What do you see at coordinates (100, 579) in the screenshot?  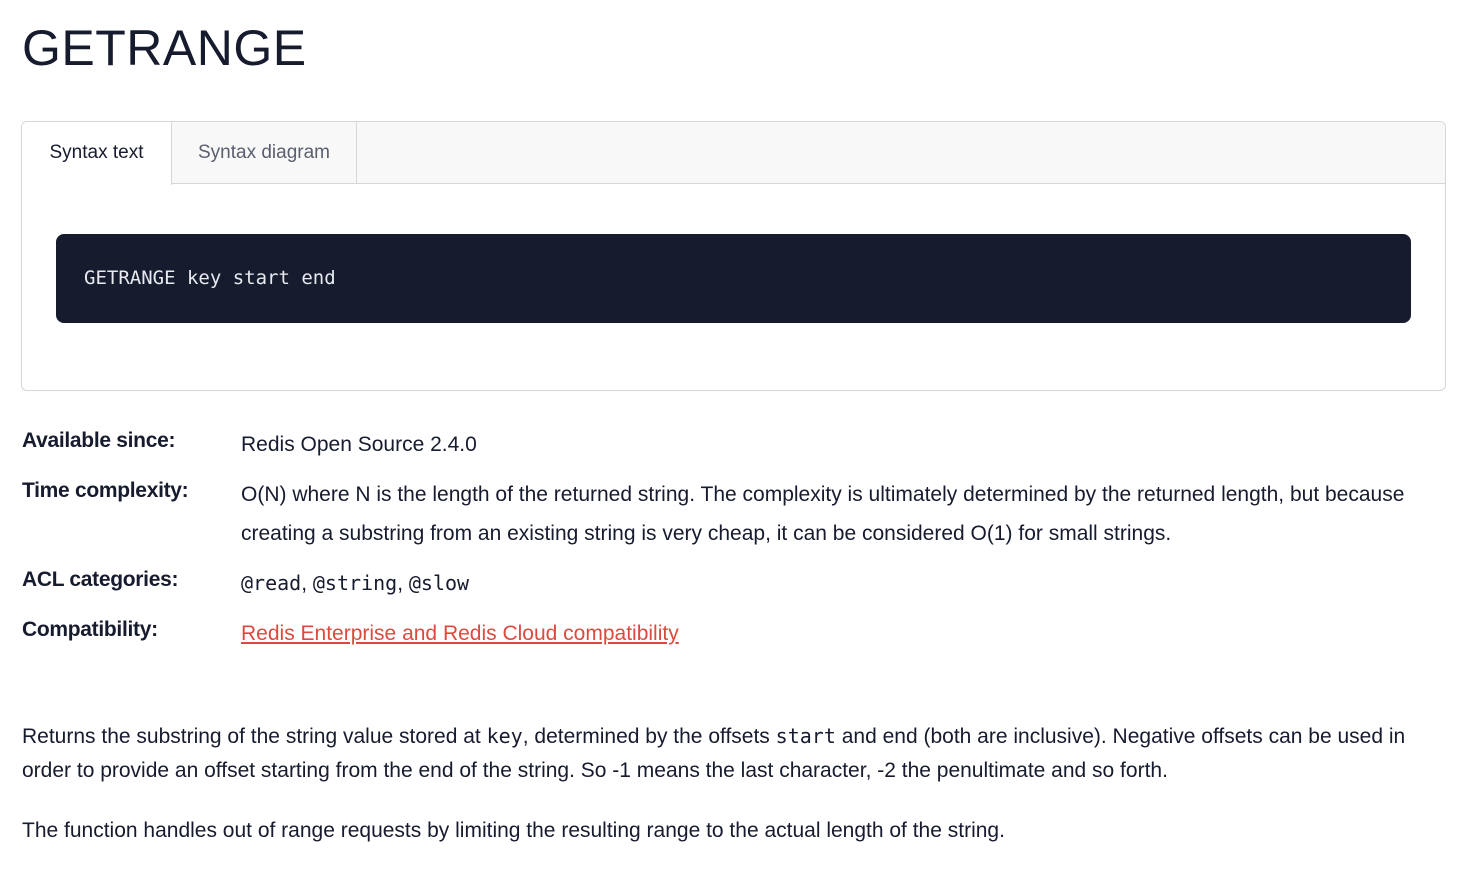 I see `acl-categories-label: ACL categories:` at bounding box center [100, 579].